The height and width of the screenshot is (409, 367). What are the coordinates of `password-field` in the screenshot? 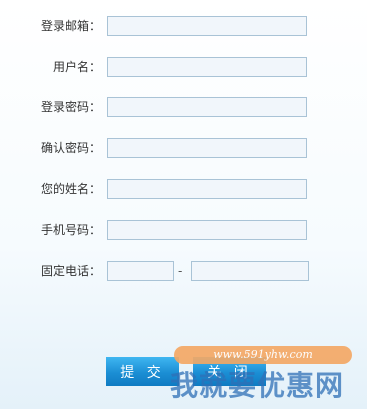 It's located at (207, 107).